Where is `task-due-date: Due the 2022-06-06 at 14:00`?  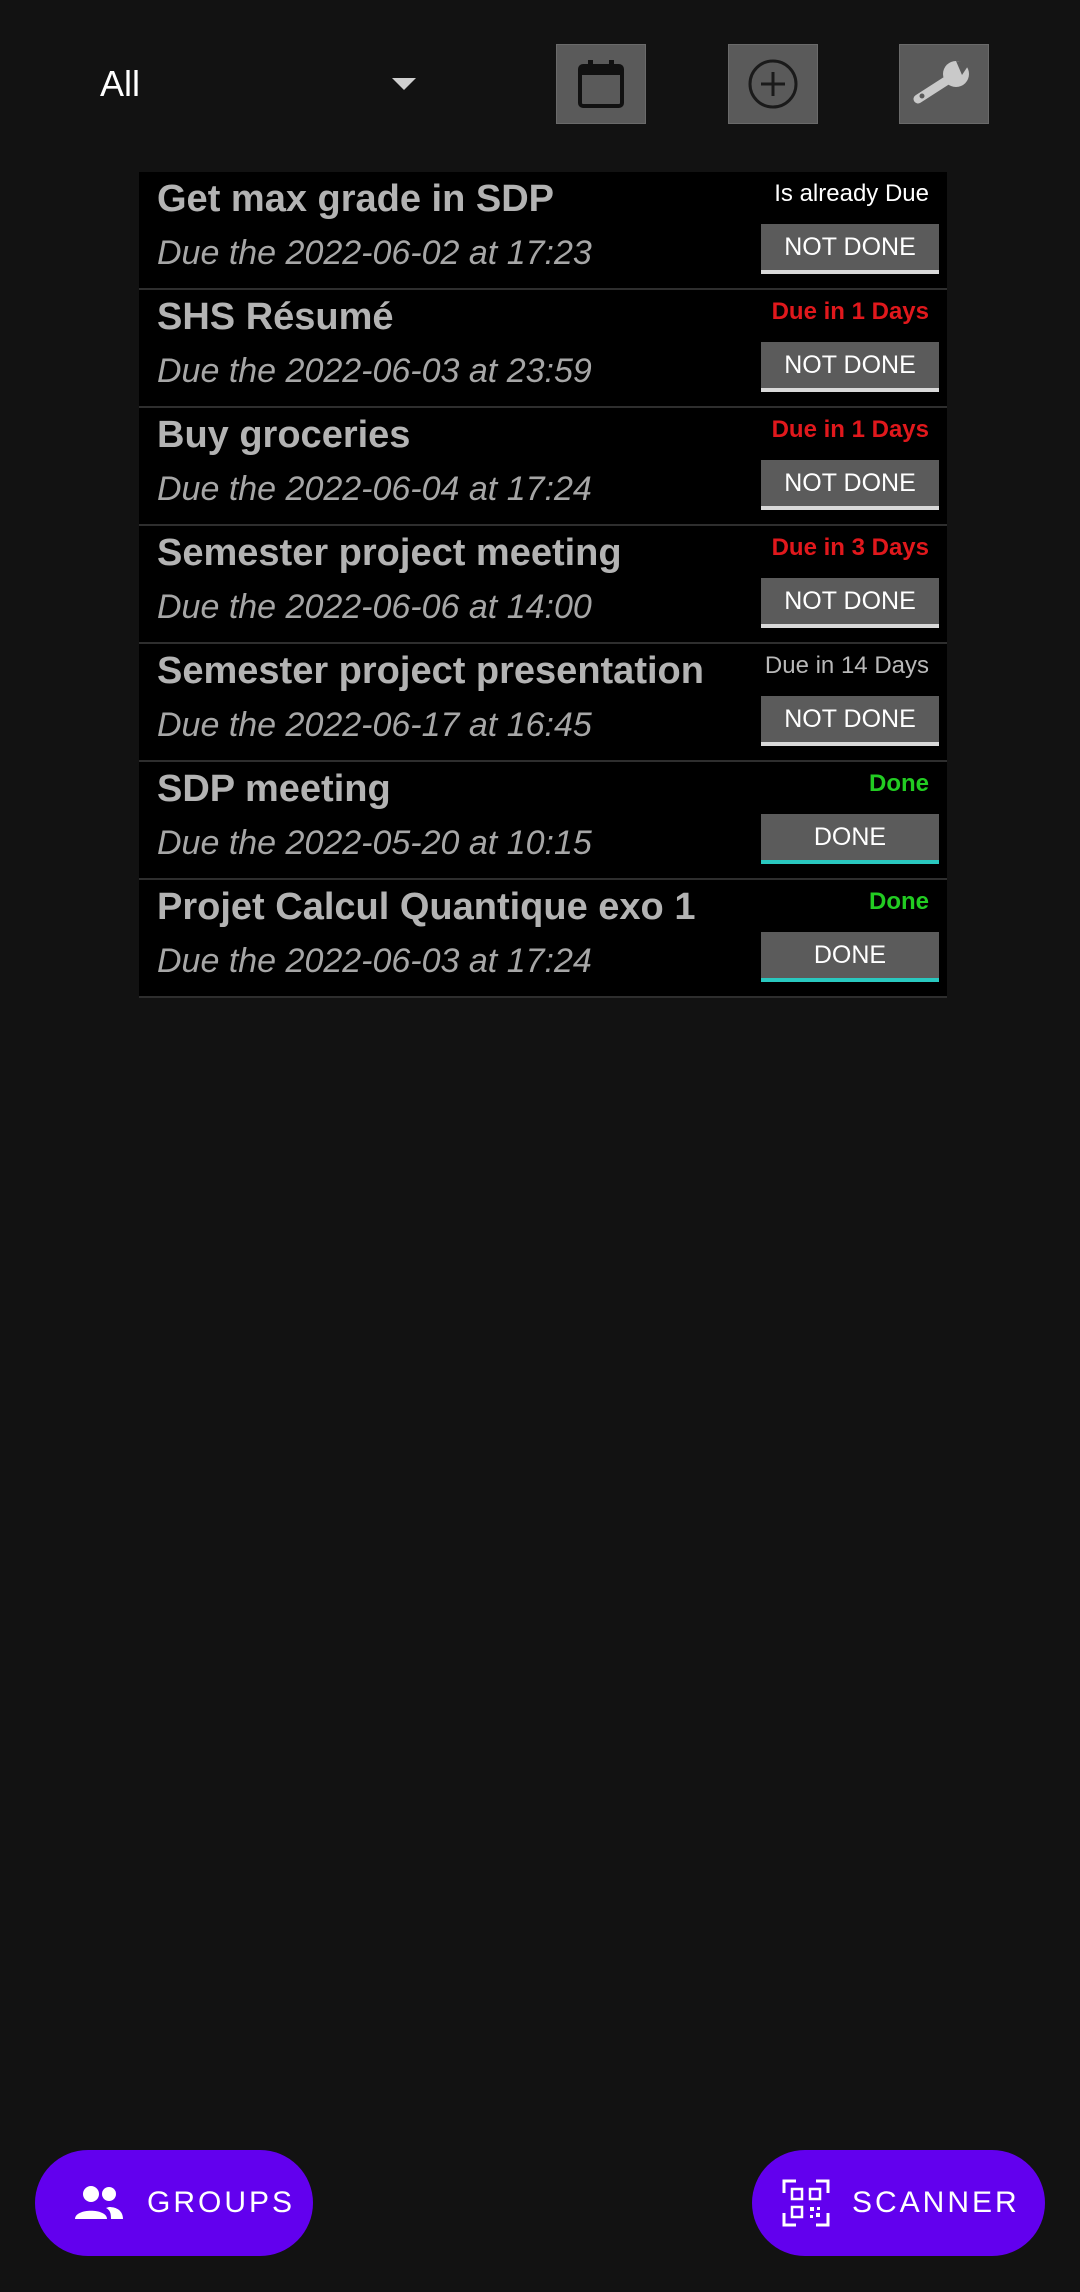 task-due-date: Due the 2022-06-06 at 14:00 is located at coordinates (374, 607).